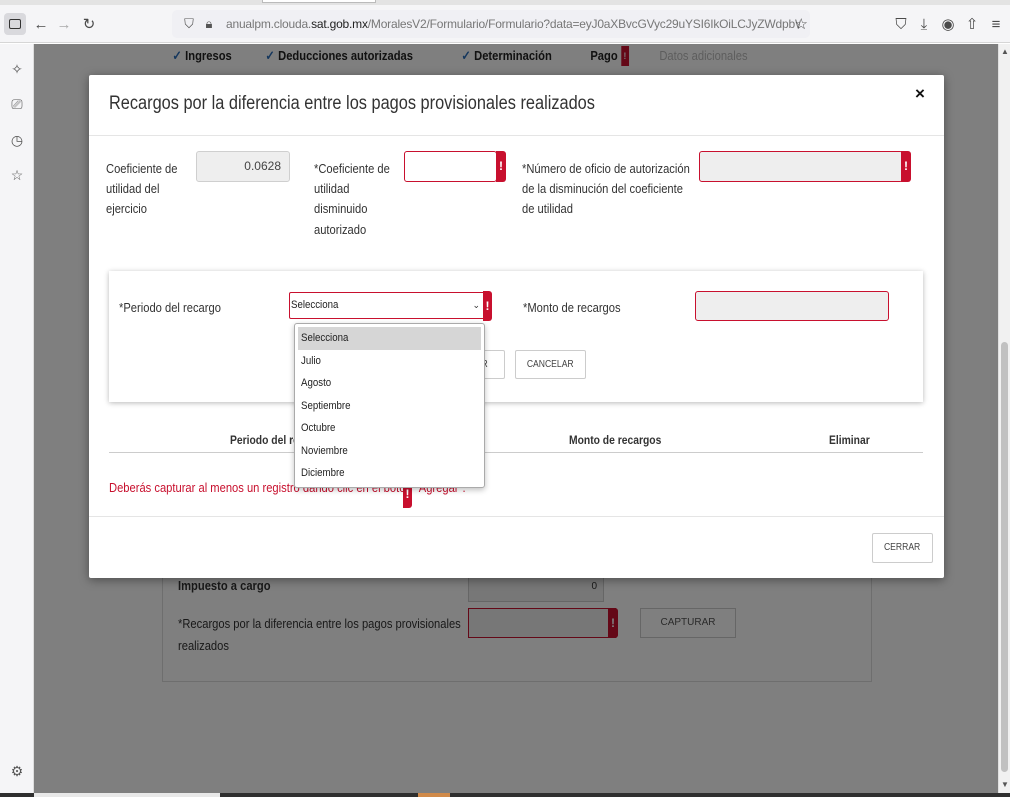 Image resolution: width=1010 pixels, height=797 pixels. What do you see at coordinates (476, 305) in the screenshot?
I see `chevron-down-icon: ⌄` at bounding box center [476, 305].